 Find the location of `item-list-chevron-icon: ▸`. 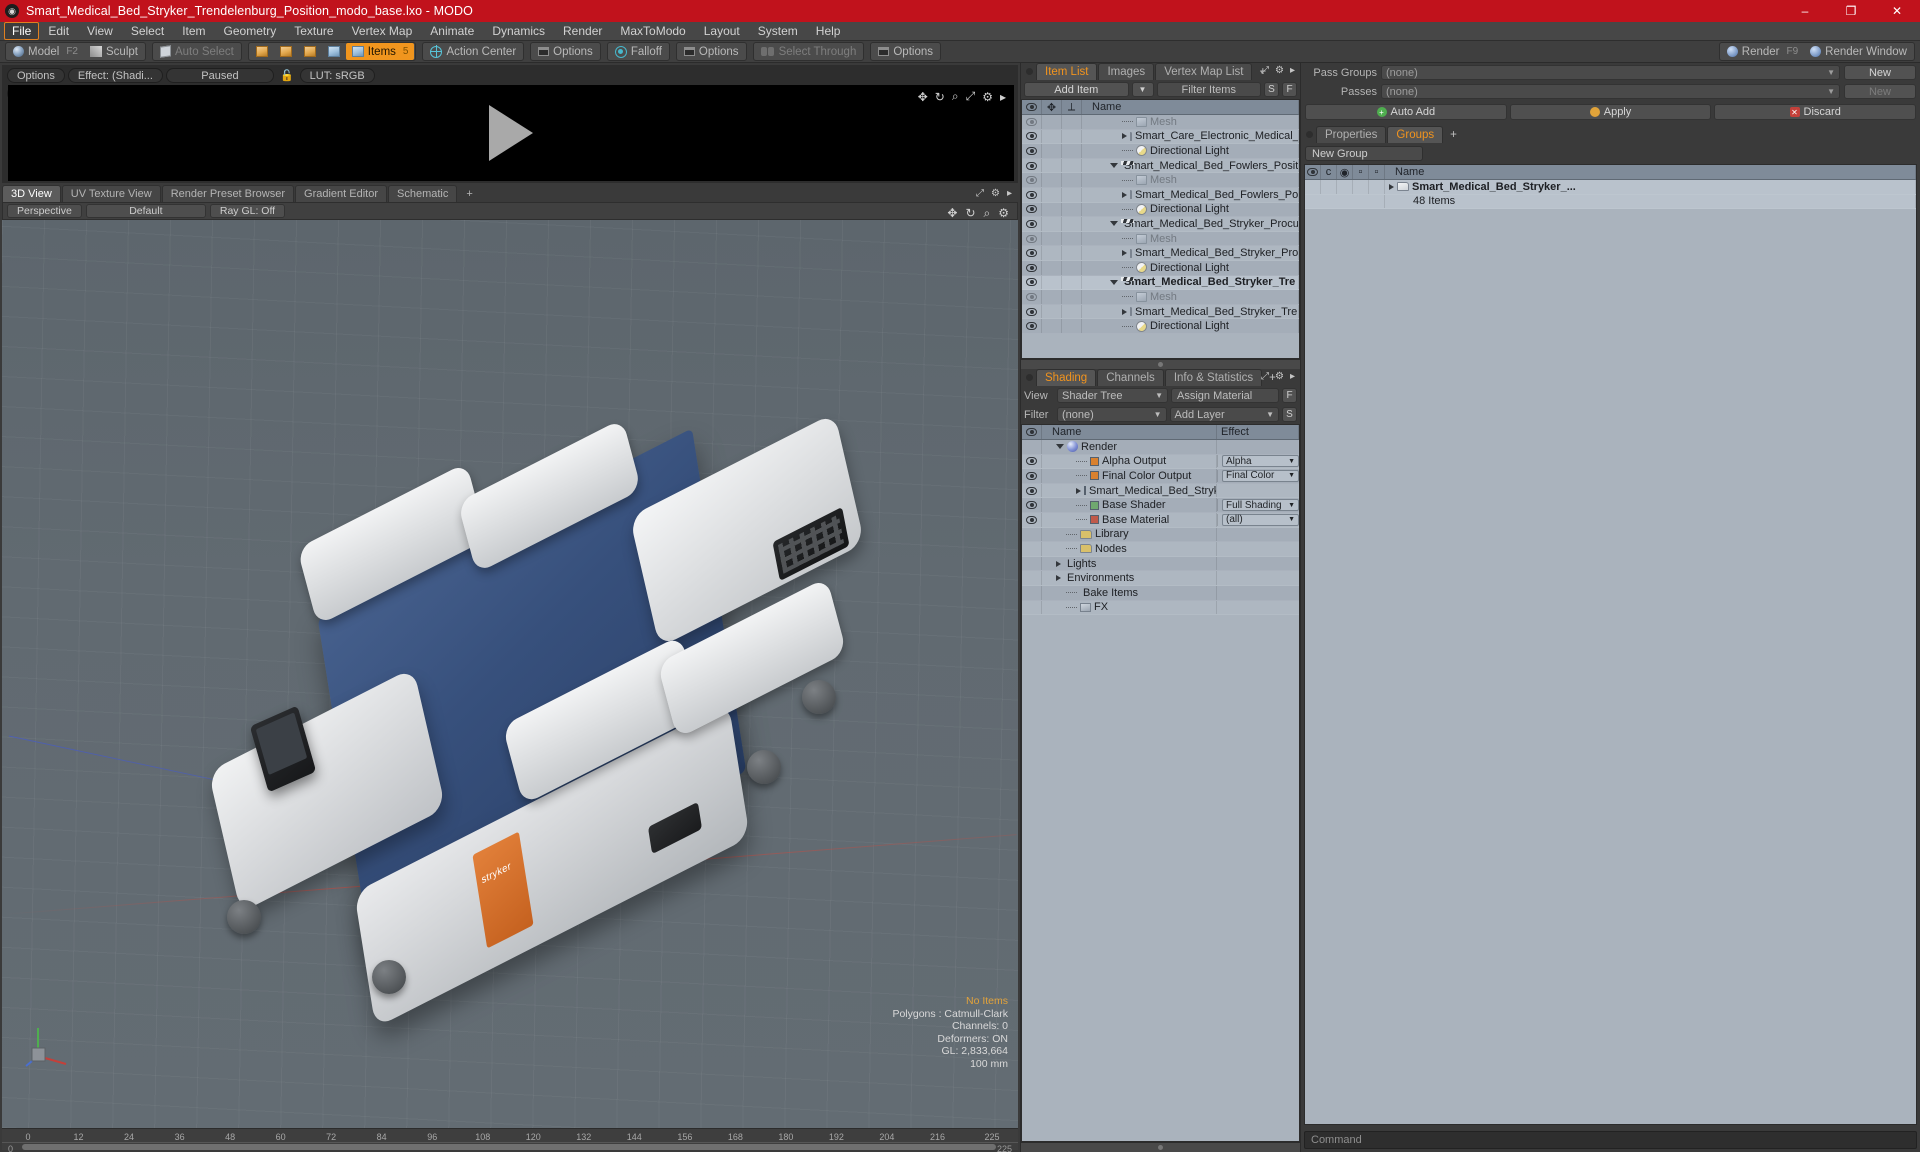

item-list-chevron-icon: ▸ is located at coordinates (1292, 70).